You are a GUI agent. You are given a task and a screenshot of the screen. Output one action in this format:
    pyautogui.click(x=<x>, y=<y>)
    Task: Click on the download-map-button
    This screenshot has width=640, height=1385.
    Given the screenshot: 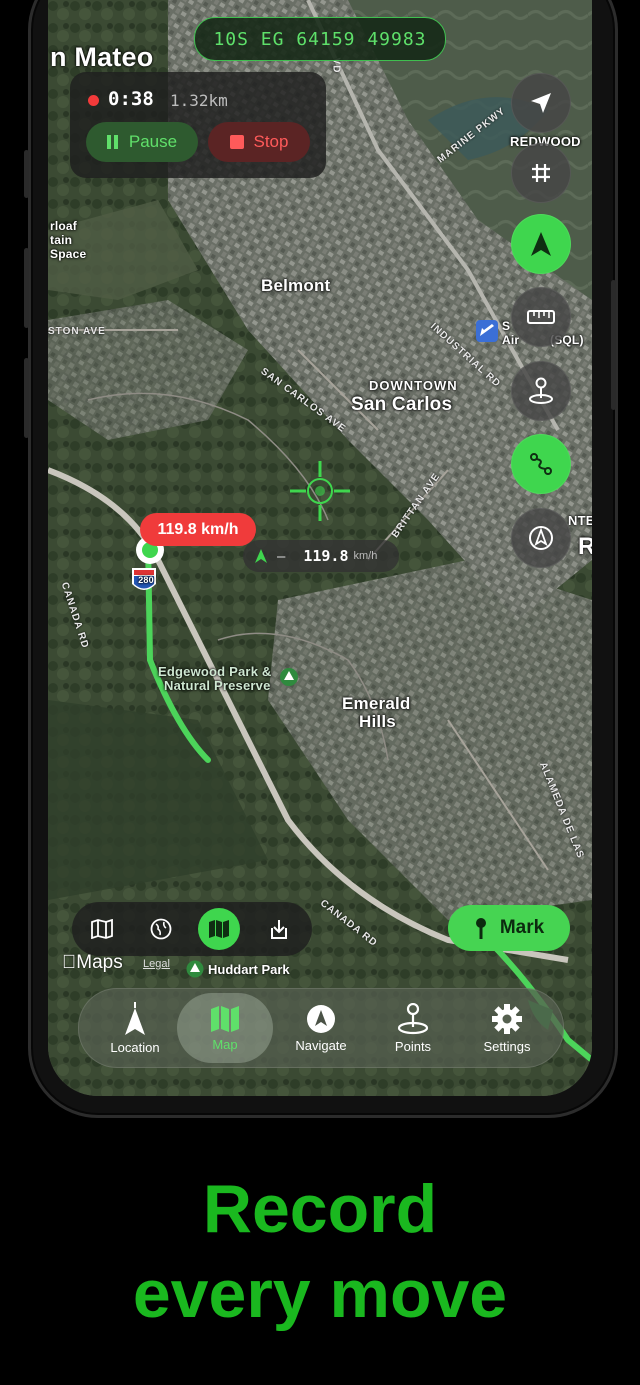 What is the action you would take?
    pyautogui.click(x=279, y=929)
    